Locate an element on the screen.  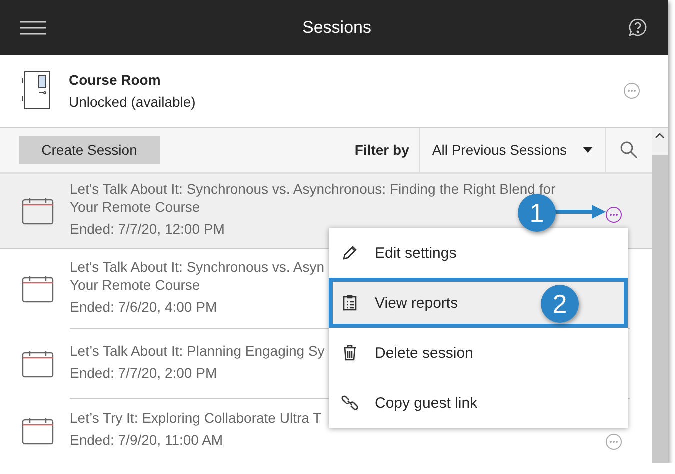
menu-item: Copy guest link is located at coordinates (478, 403).